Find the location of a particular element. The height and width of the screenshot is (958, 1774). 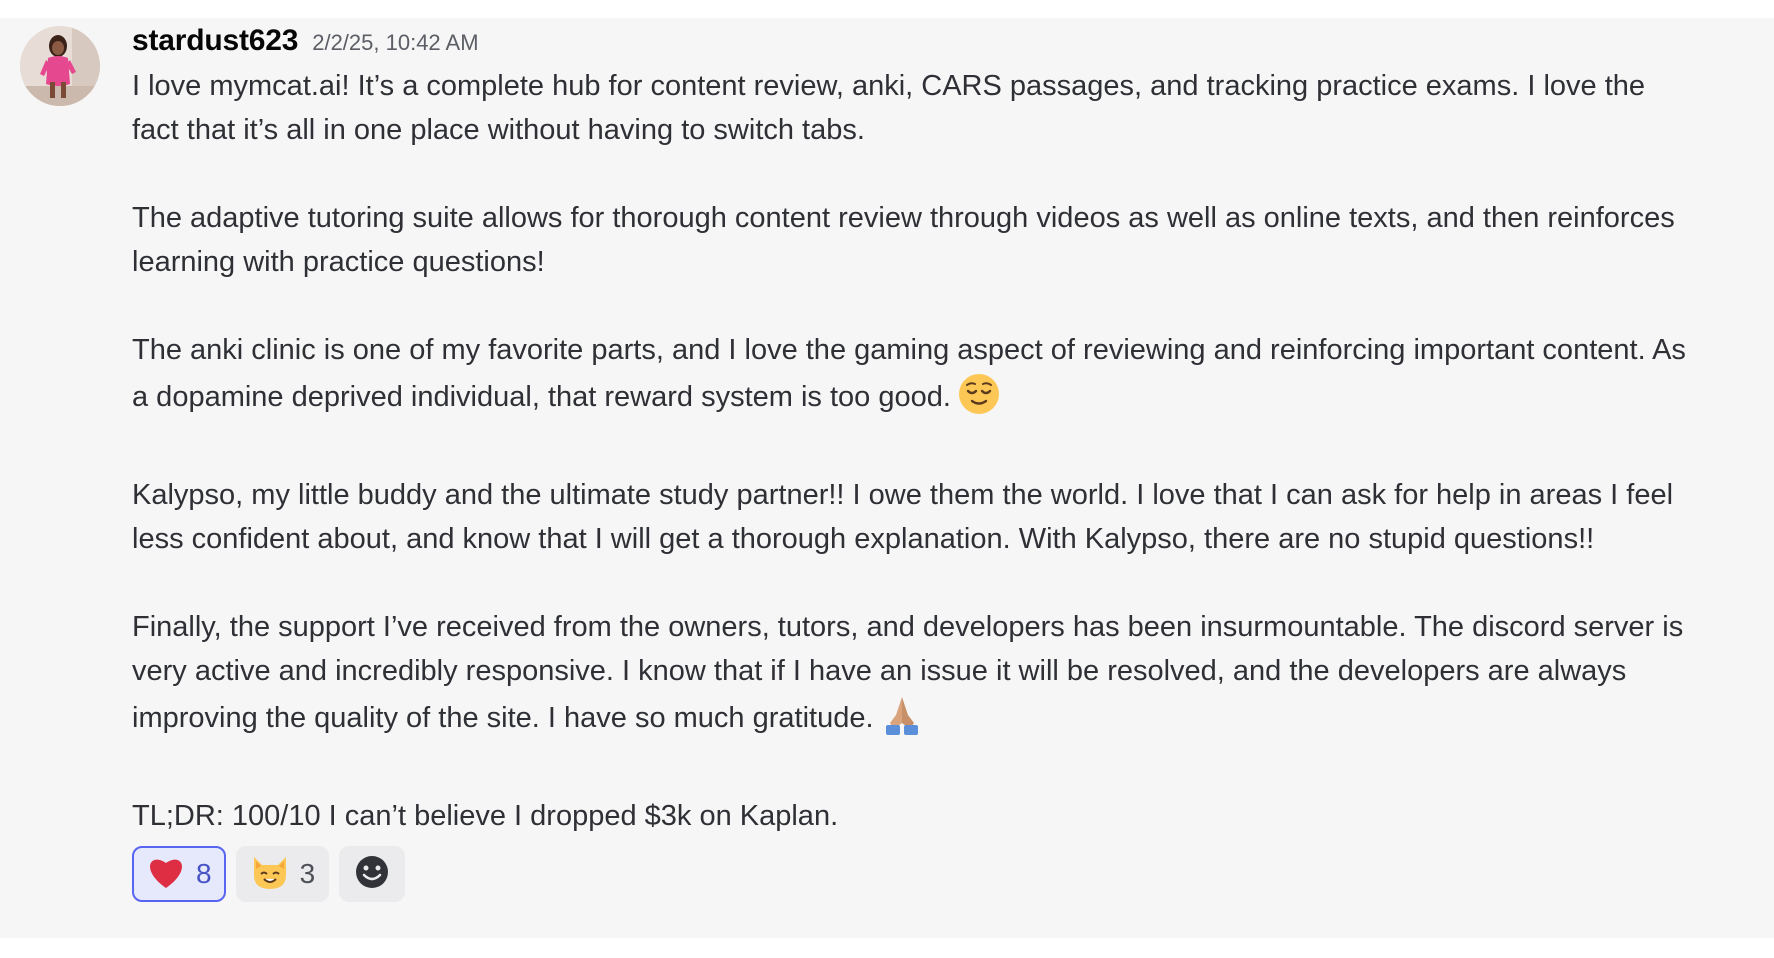

message-header: stardust623 2/2/25, 10:42 AM is located at coordinates (912, 44).